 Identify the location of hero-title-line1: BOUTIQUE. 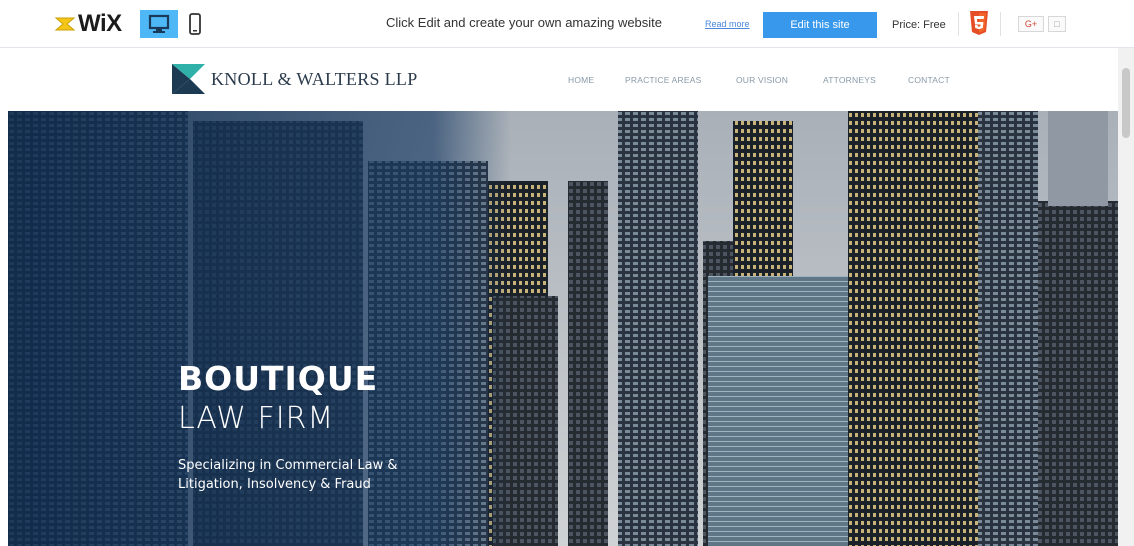
(278, 378).